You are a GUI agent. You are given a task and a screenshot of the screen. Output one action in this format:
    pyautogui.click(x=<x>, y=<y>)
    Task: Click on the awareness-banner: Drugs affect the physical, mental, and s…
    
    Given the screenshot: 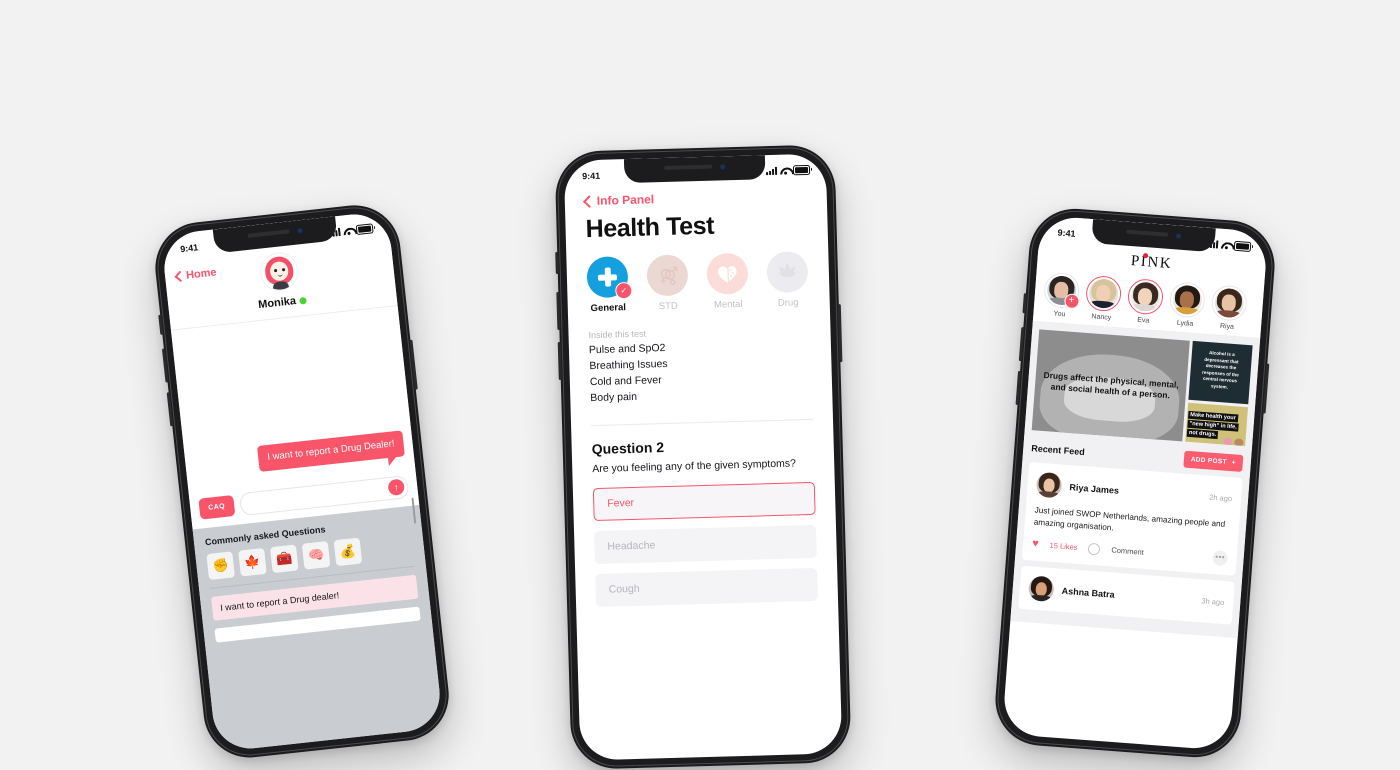 What is the action you would take?
    pyautogui.click(x=1142, y=388)
    